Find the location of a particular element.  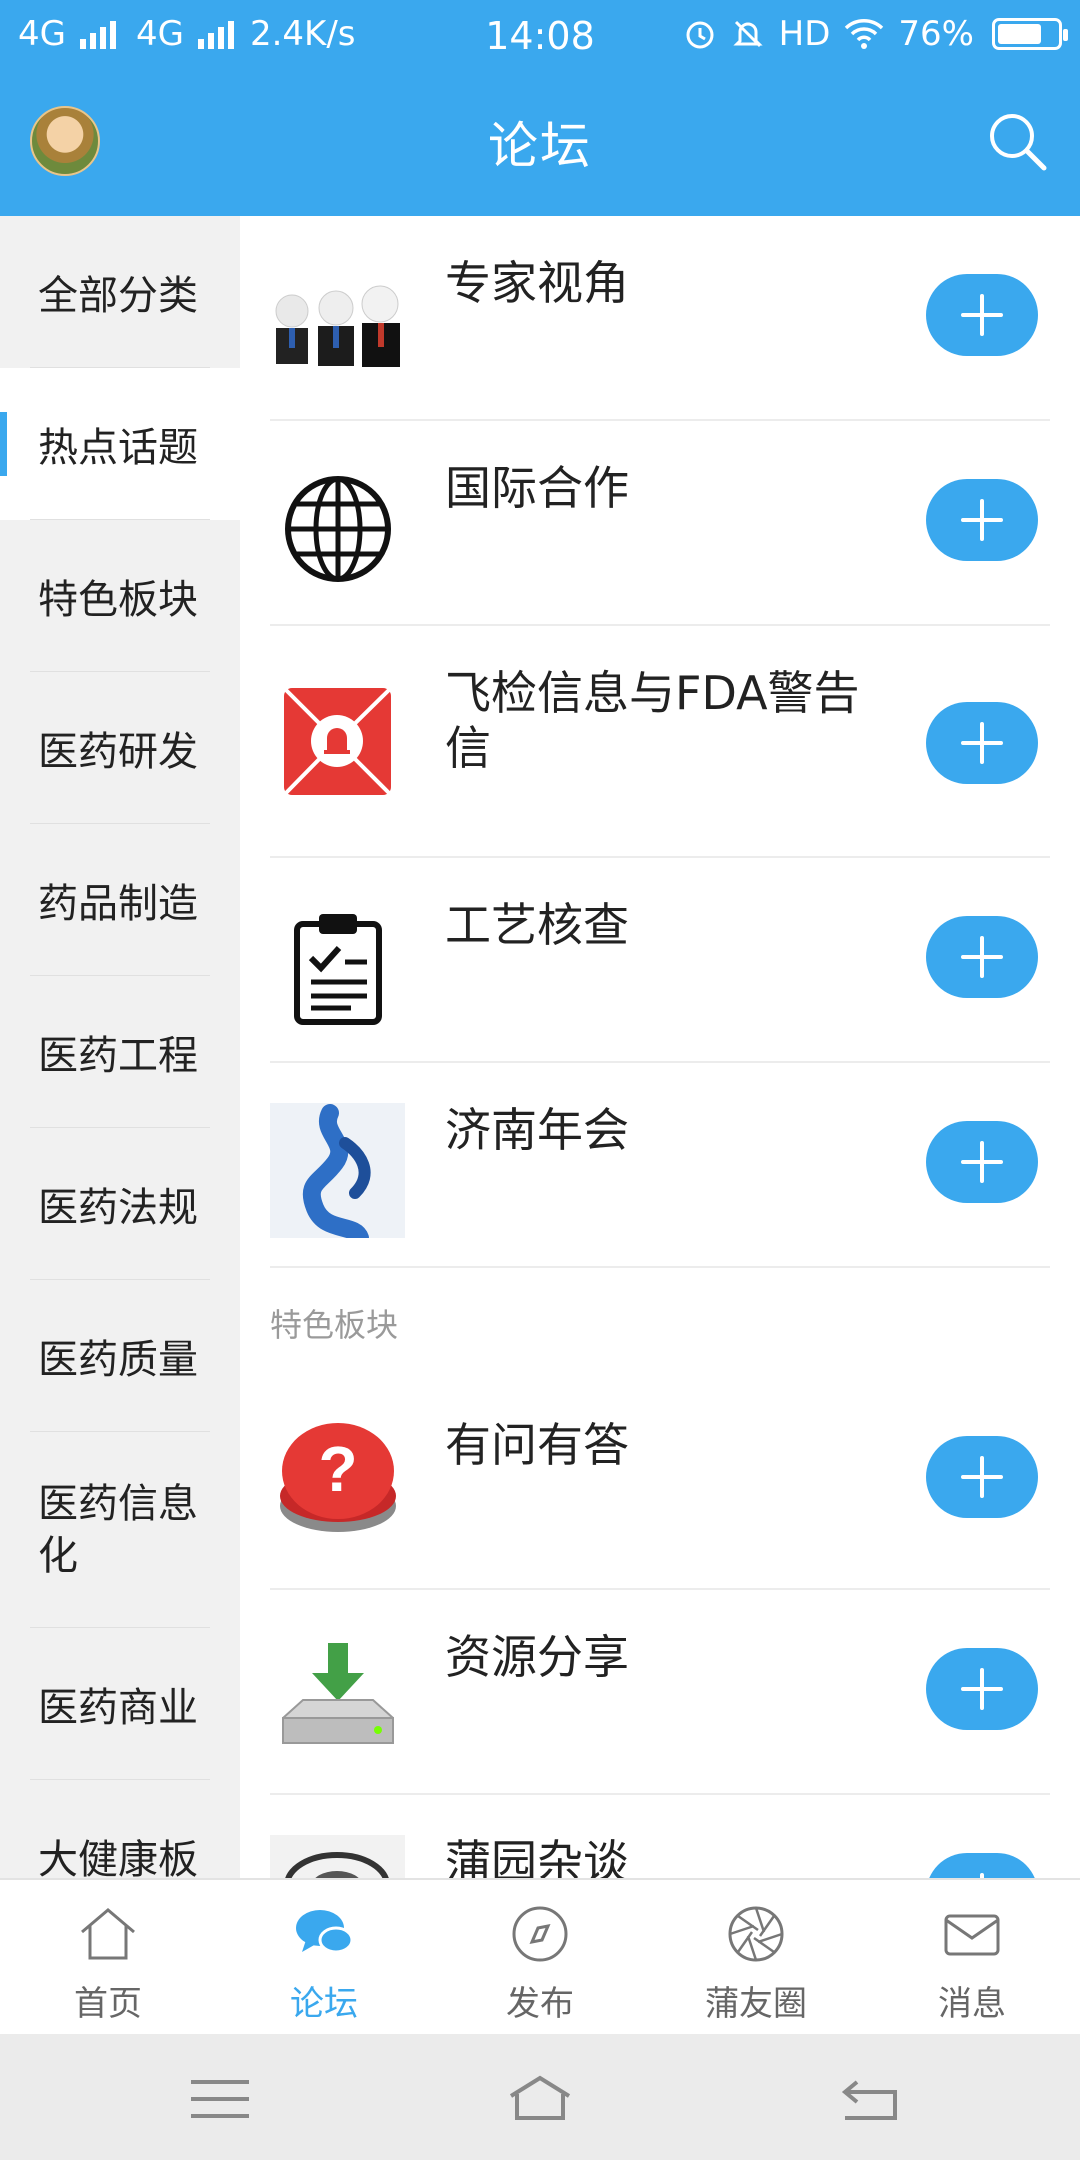

tab-label: 蒲友圈 is located at coordinates (756, 2004).